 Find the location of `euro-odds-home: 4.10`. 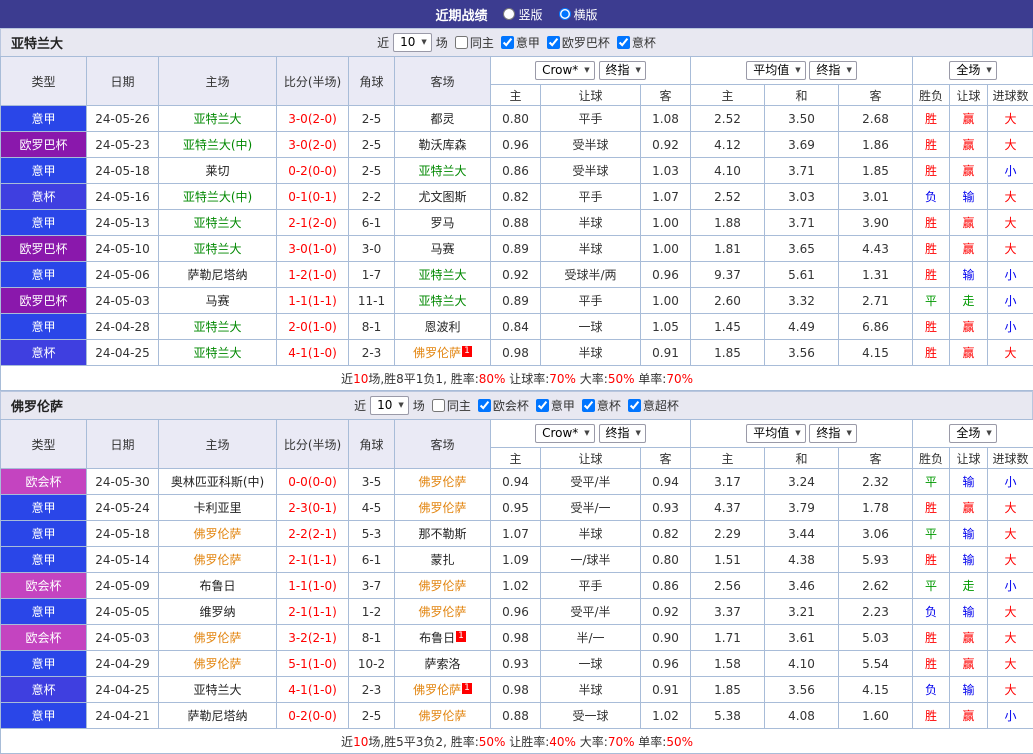

euro-odds-home: 4.10 is located at coordinates (728, 171).